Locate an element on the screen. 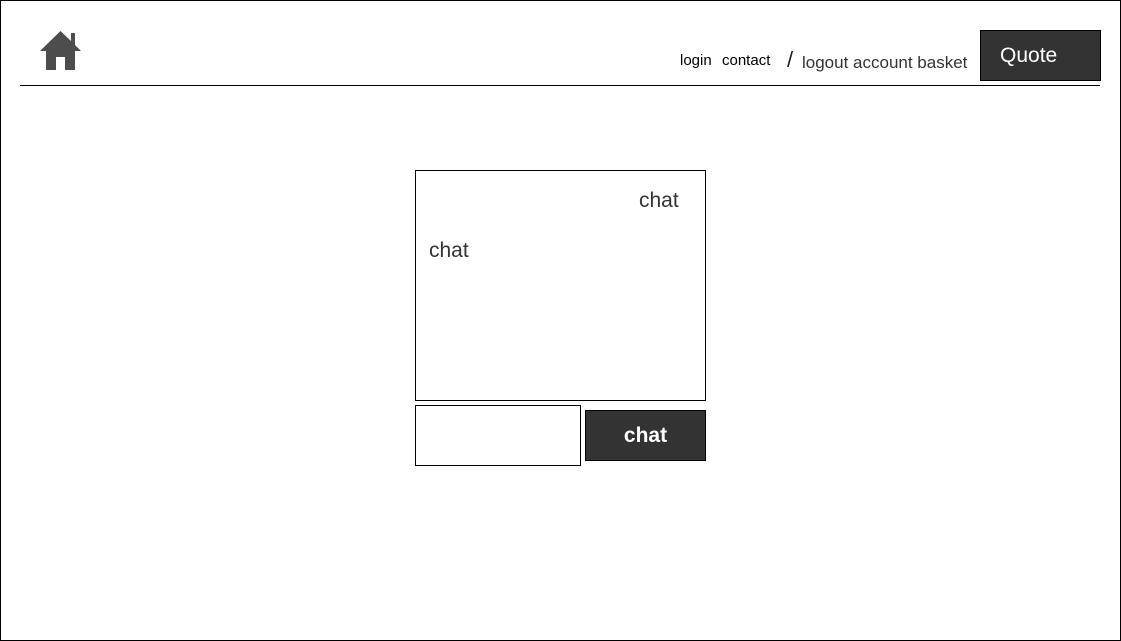 This screenshot has width=1121, height=641. chat-input is located at coordinates (498, 435).